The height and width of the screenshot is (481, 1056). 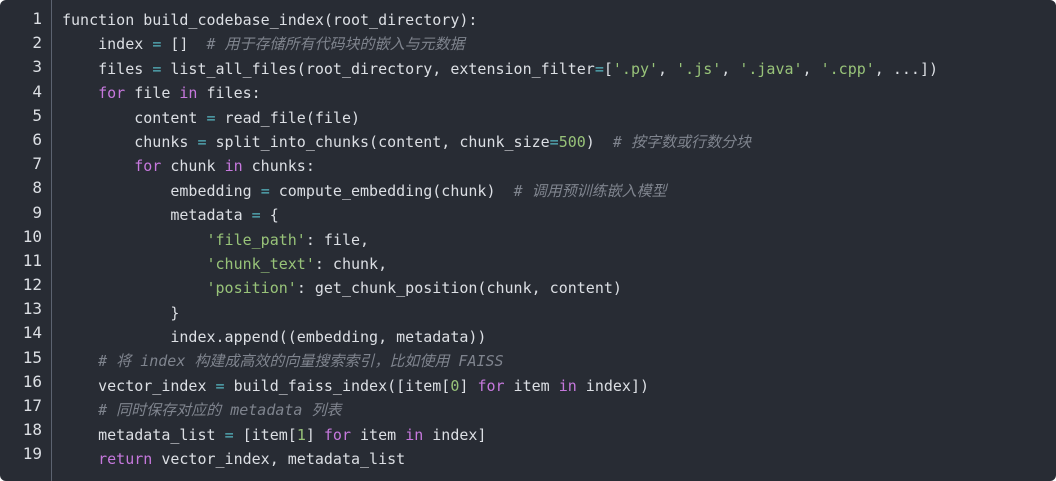 What do you see at coordinates (906, 68) in the screenshot?
I see `code-token: , ...])` at bounding box center [906, 68].